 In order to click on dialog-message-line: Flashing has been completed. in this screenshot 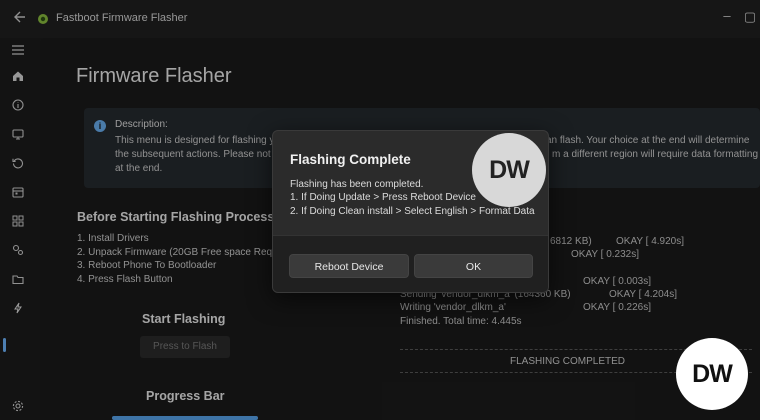, I will do `click(357, 184)`.